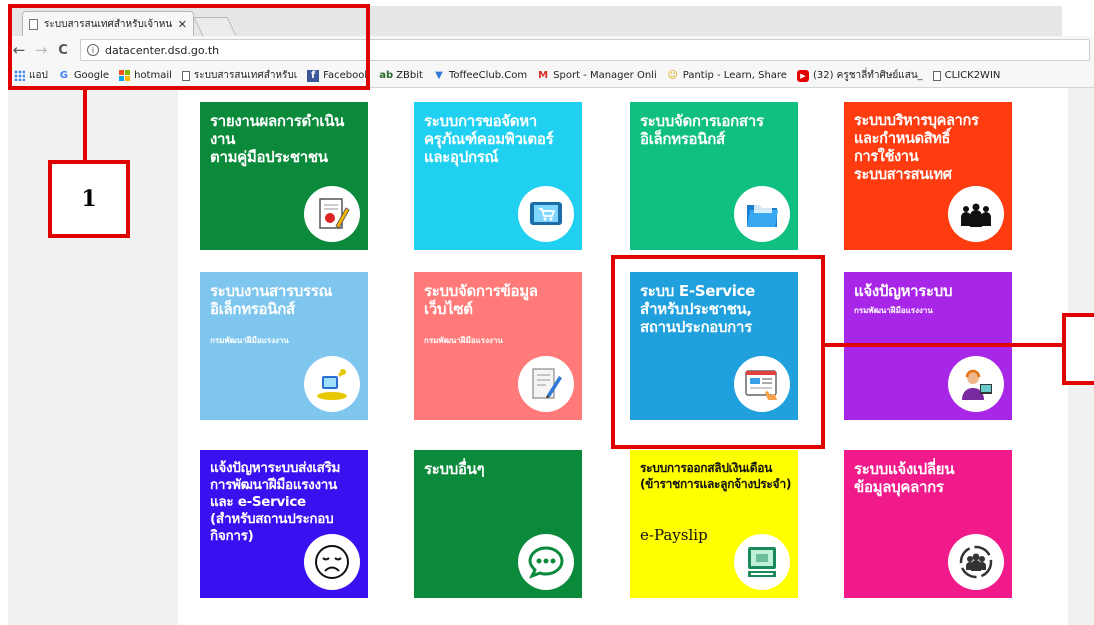 The width and height of the screenshot is (1094, 625). I want to click on tile-title: รายงานผลการดำเนินงาน ตามคู่มือประชาชน, so click(277, 139).